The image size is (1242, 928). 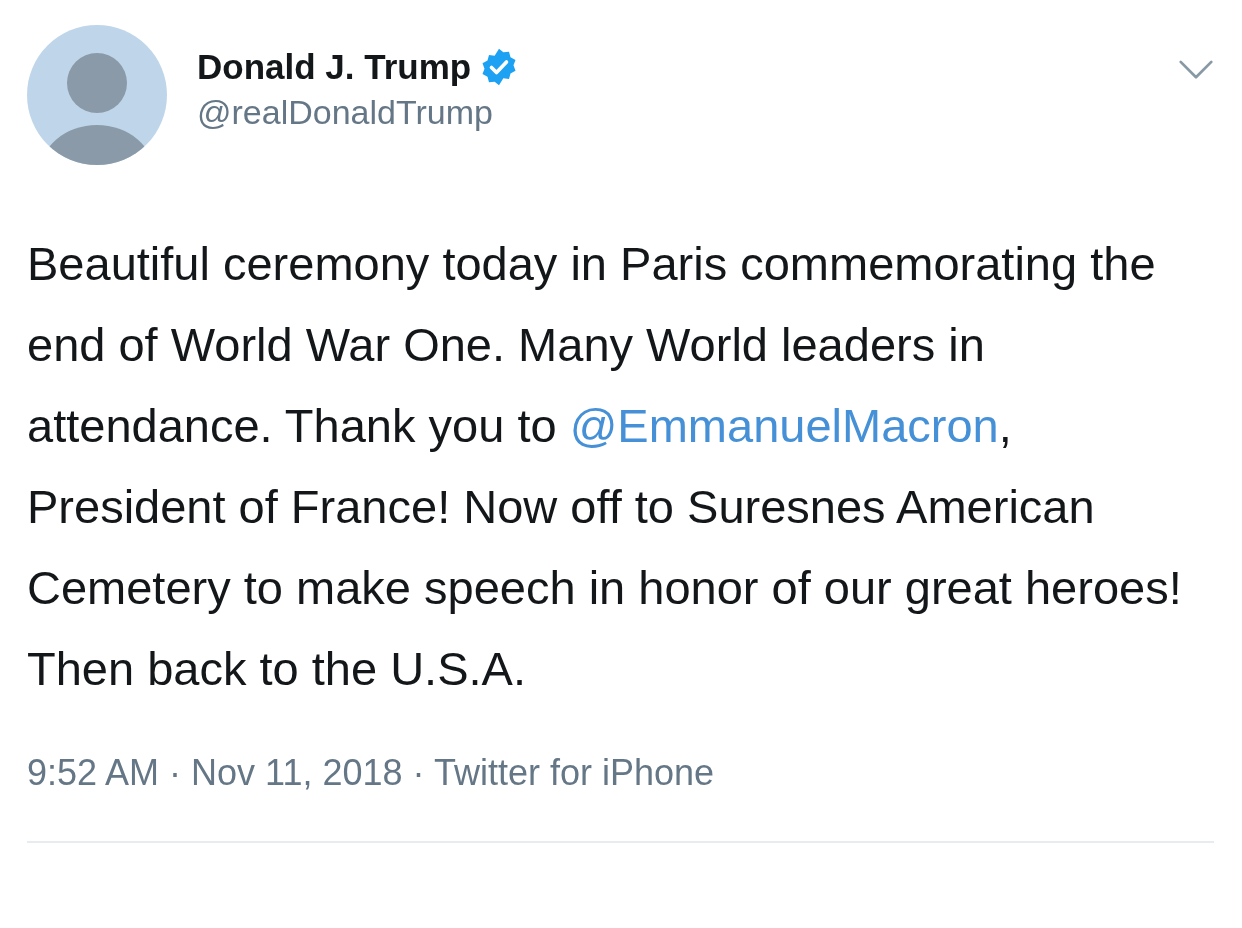 What do you see at coordinates (371, 773) in the screenshot?
I see `tweet-timestamp: 9:52 AM · Nov 11, 2018 · Twitter for iPhone` at bounding box center [371, 773].